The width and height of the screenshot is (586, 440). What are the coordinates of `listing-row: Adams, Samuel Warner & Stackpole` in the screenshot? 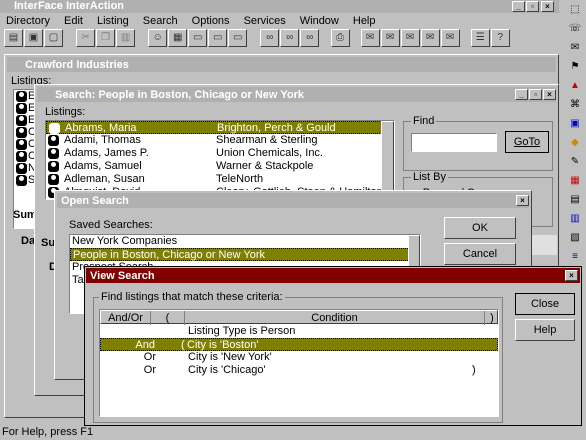 It's located at (220, 166).